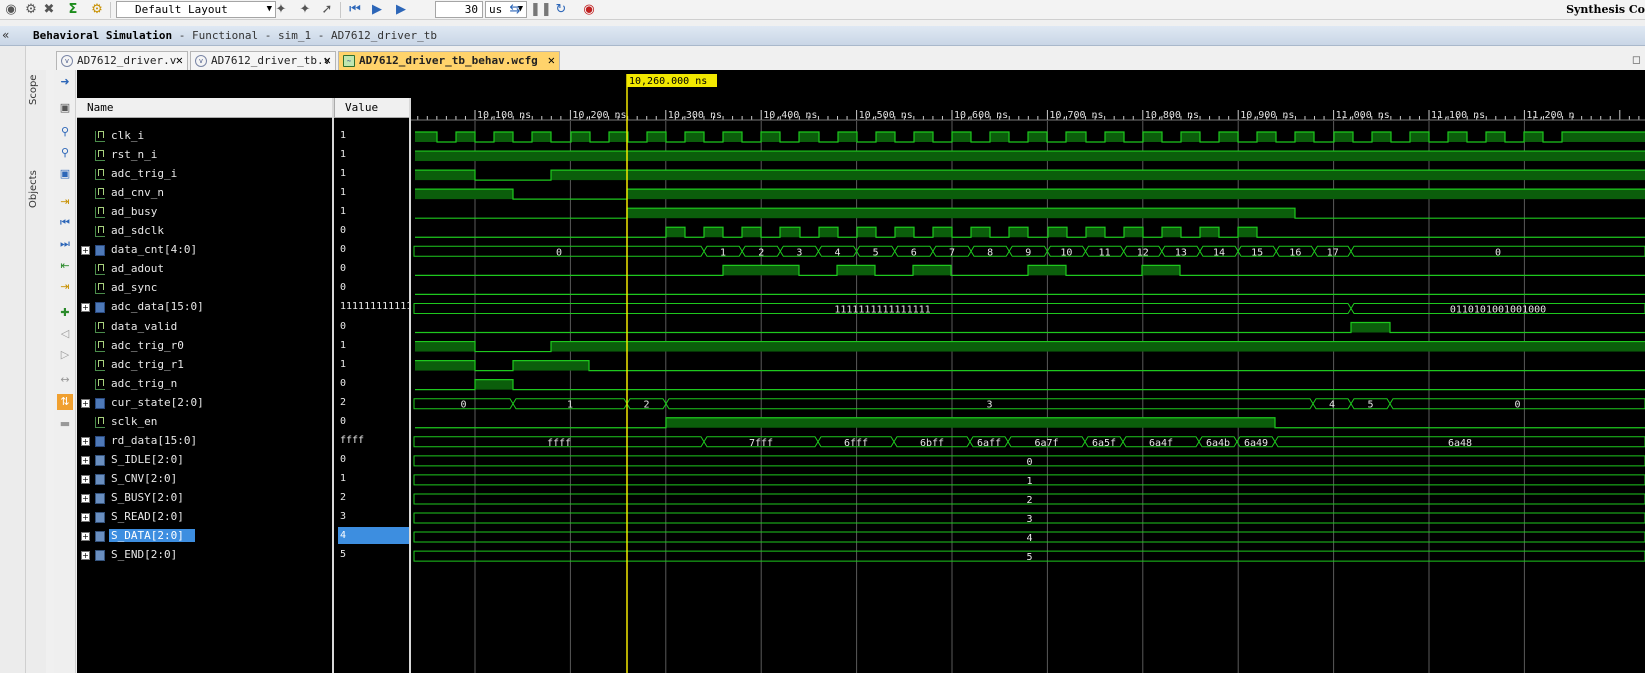 This screenshot has width=1645, height=673. Describe the element at coordinates (243, 555) in the screenshot. I see `signal-row-s-end: + S_END[2:0] 5` at that location.